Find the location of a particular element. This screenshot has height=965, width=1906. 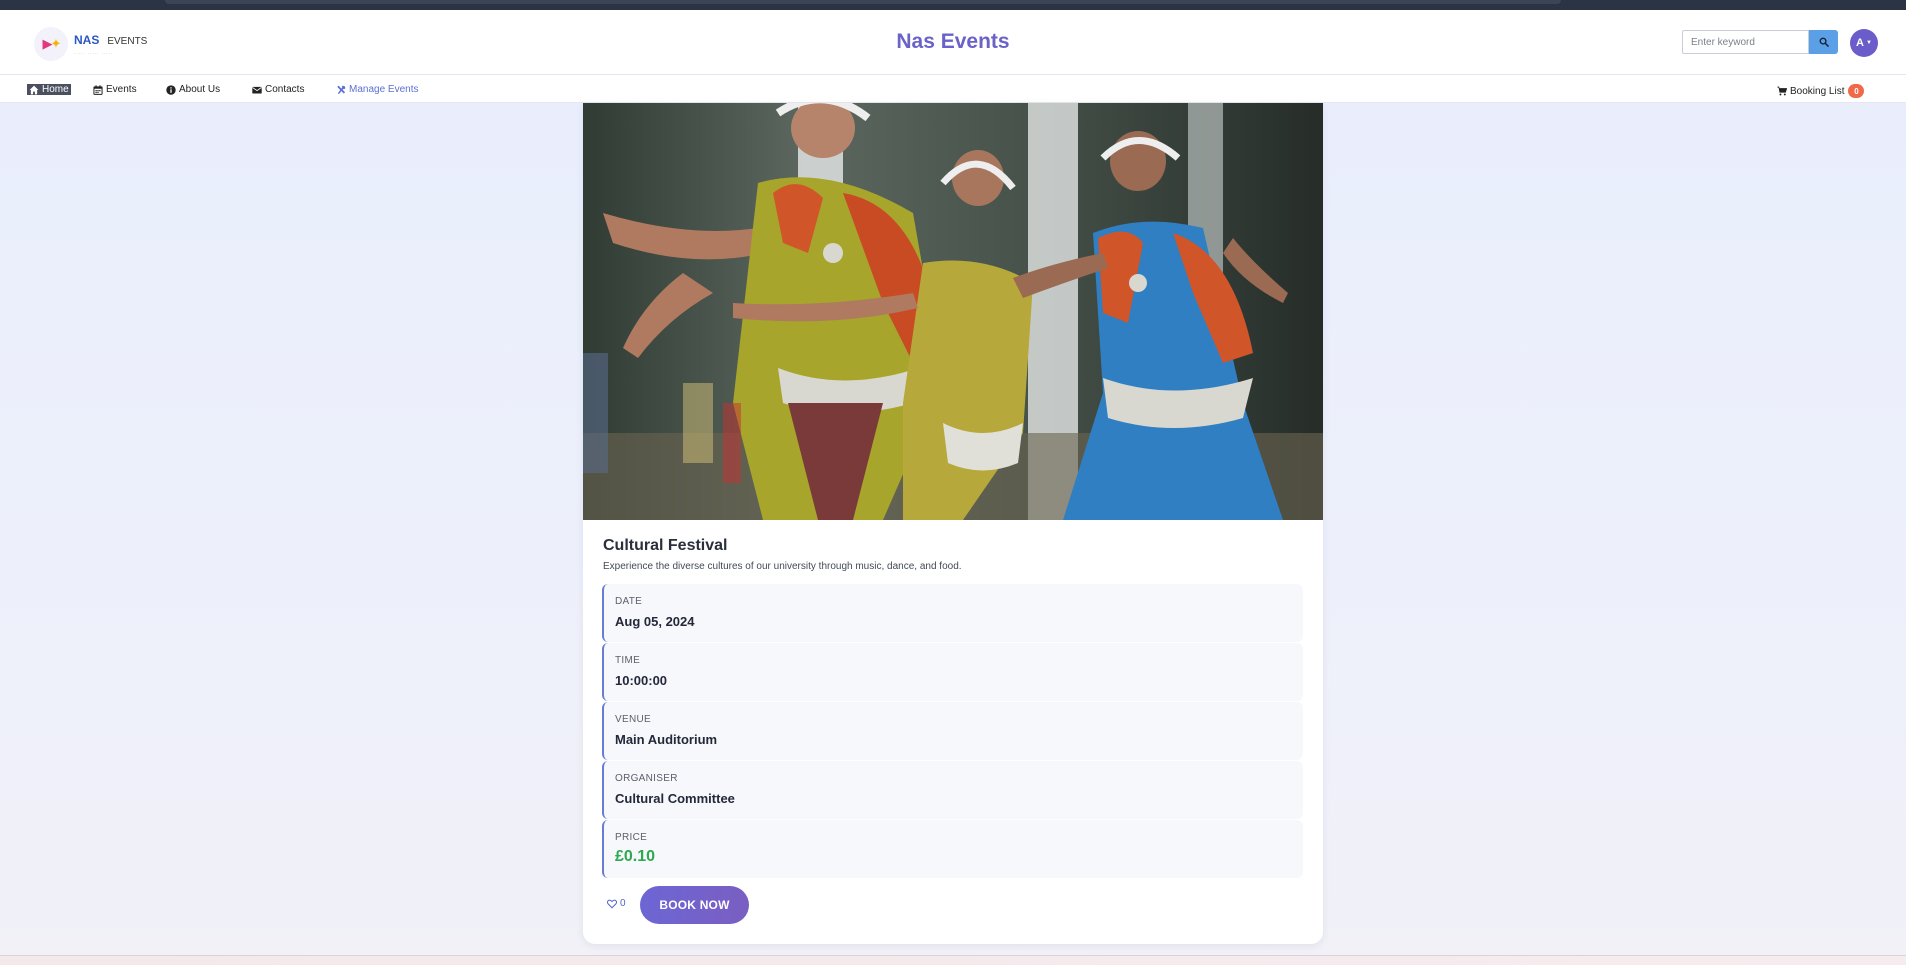

nav-about-us: About Us is located at coordinates (193, 89).